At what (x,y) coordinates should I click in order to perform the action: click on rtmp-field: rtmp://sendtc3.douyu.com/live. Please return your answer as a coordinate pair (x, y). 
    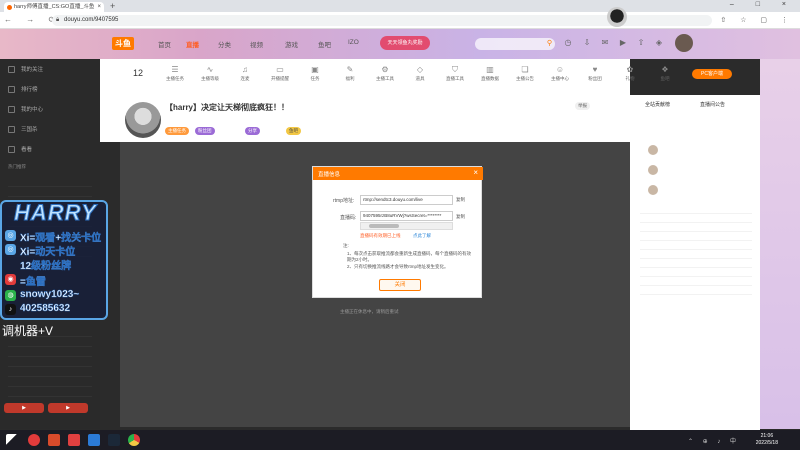
    Looking at the image, I should click on (406, 200).